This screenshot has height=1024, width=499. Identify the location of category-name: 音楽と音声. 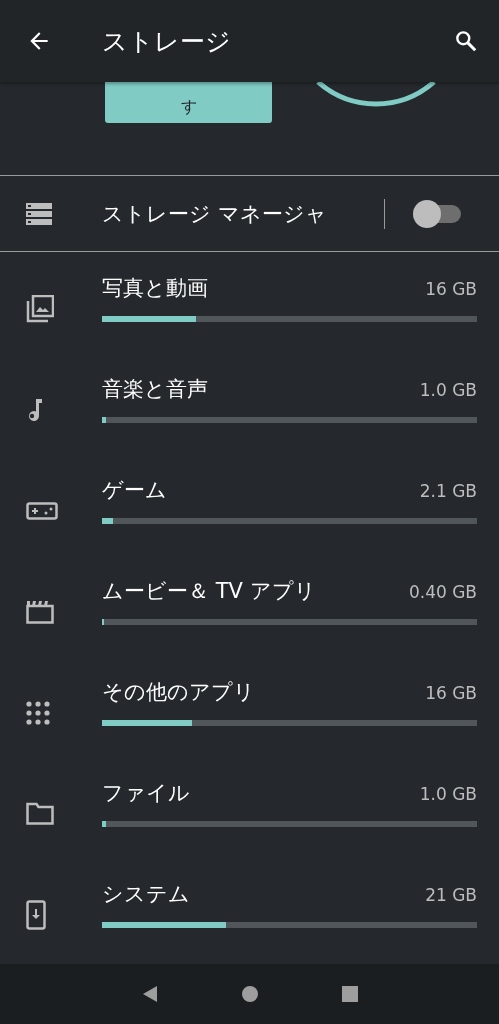
(155, 389).